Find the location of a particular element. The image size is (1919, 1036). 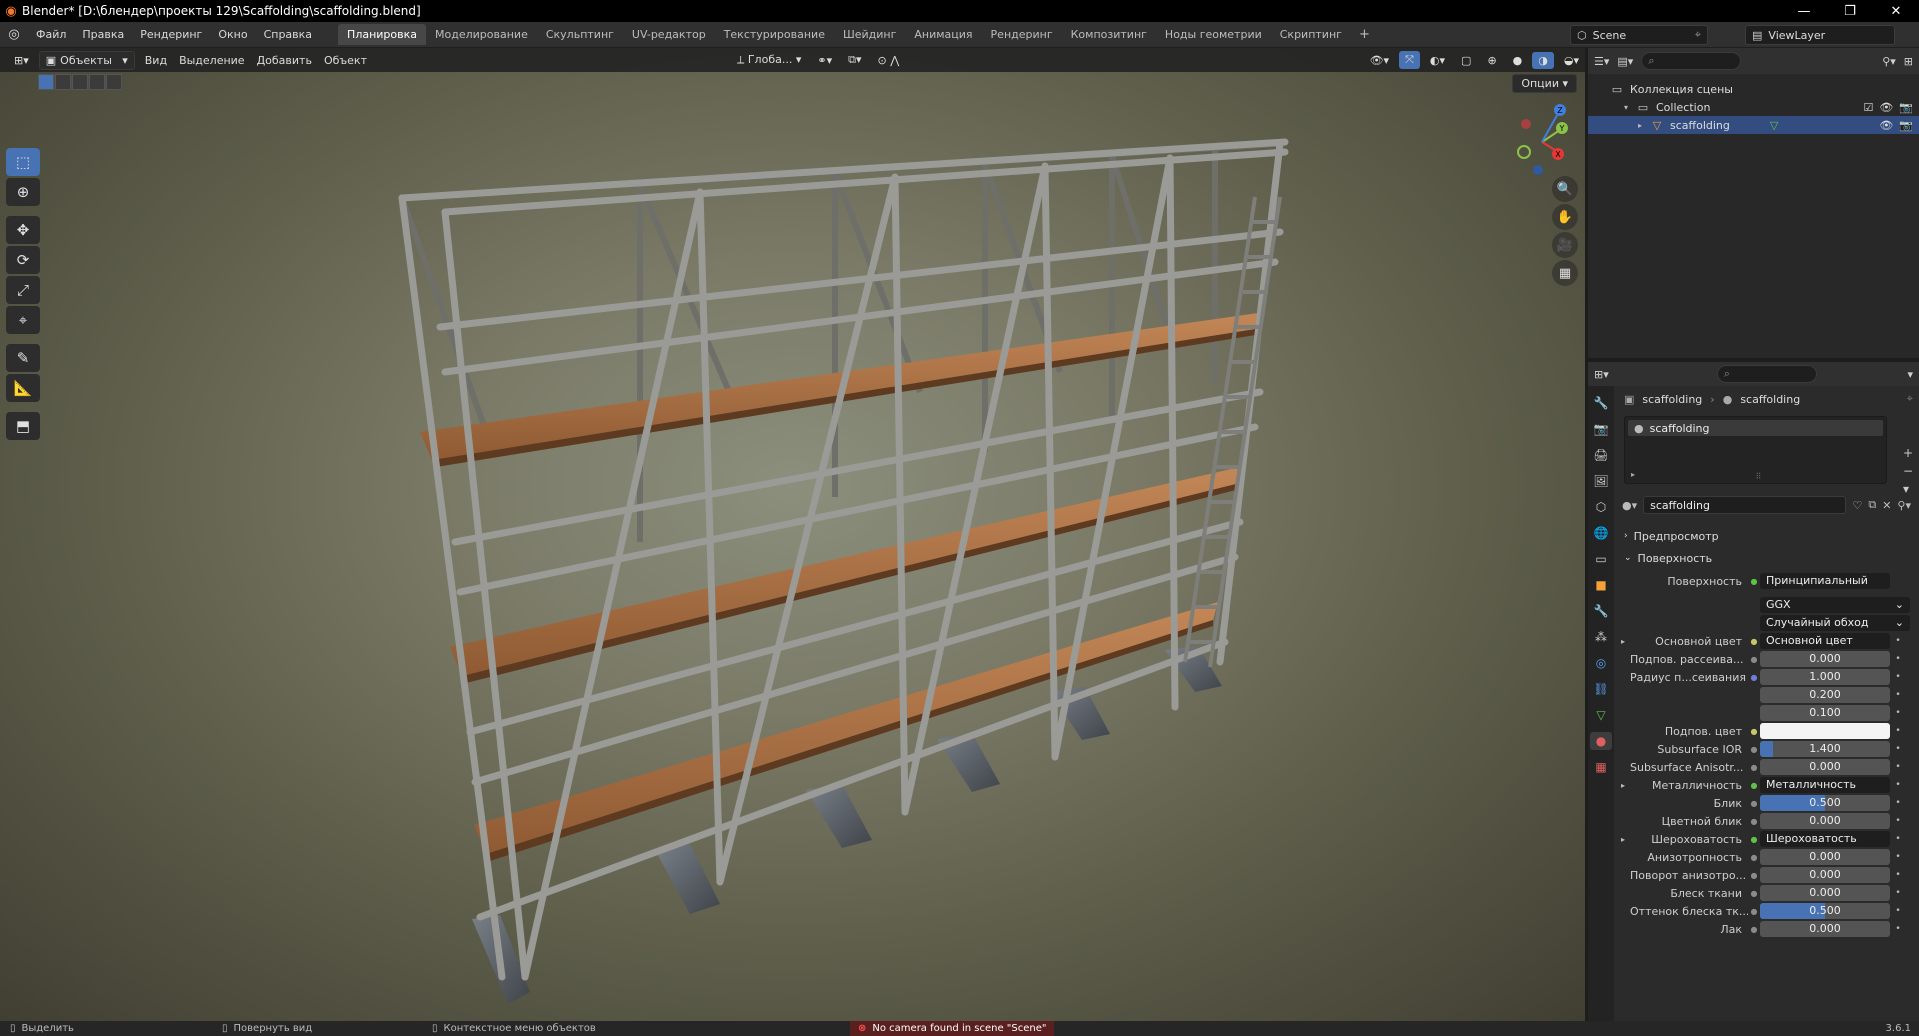

viewport-menu-item: Выделение is located at coordinates (212, 60).